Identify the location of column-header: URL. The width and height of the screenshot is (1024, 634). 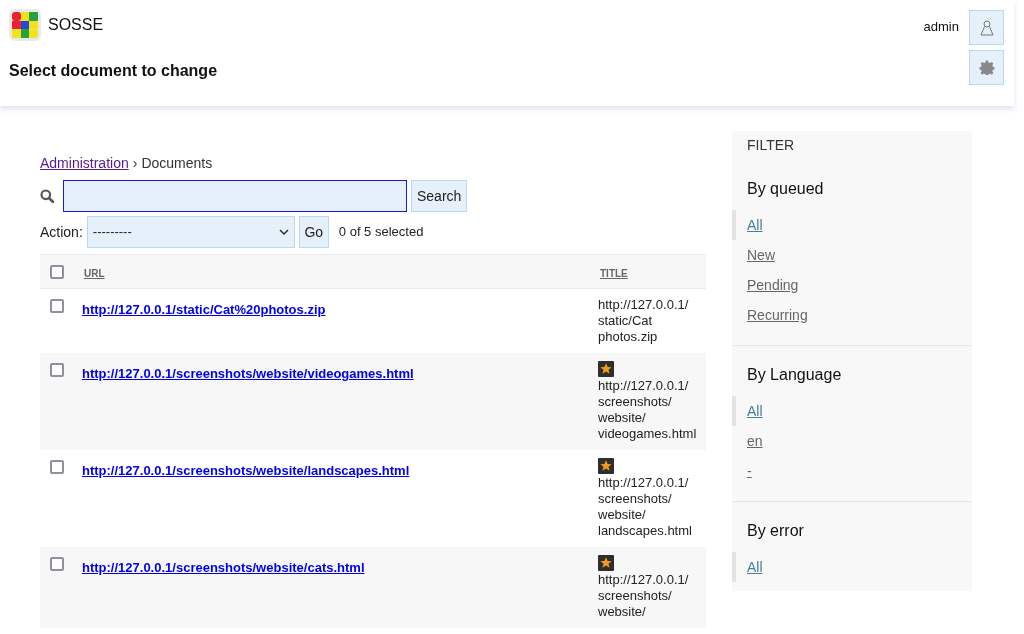
(94, 273).